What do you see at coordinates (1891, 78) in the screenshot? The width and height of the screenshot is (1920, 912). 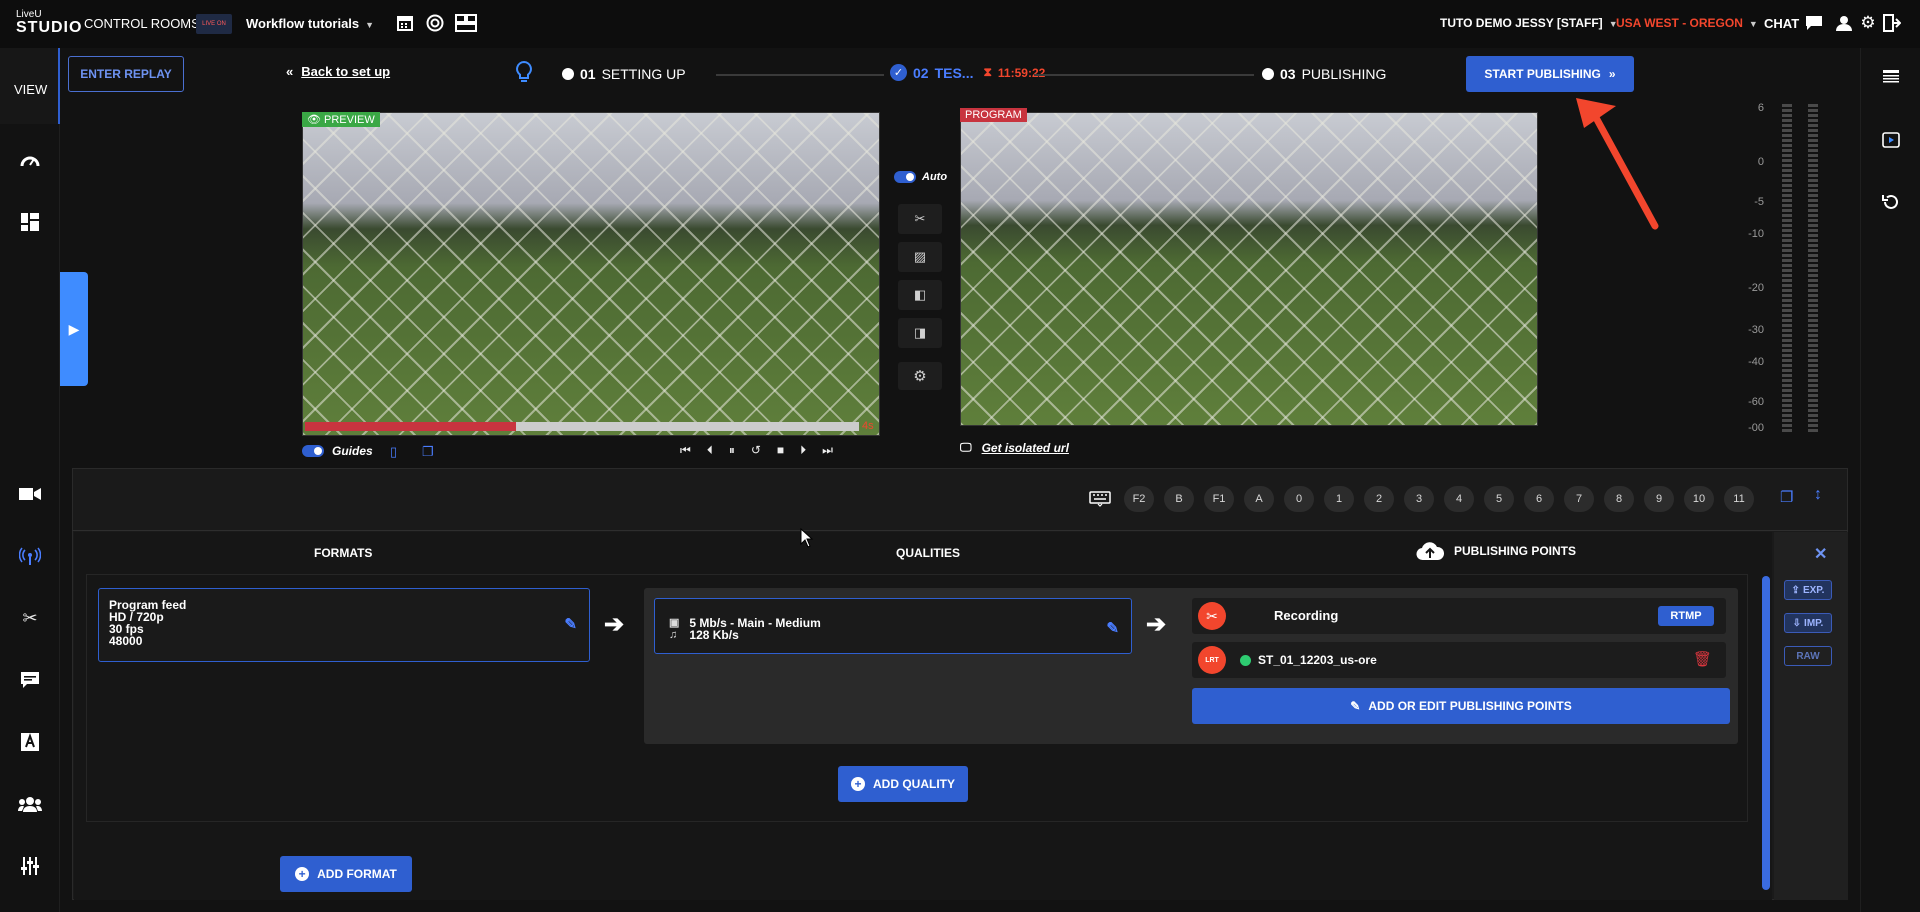 I see `rundown-list-icon` at bounding box center [1891, 78].